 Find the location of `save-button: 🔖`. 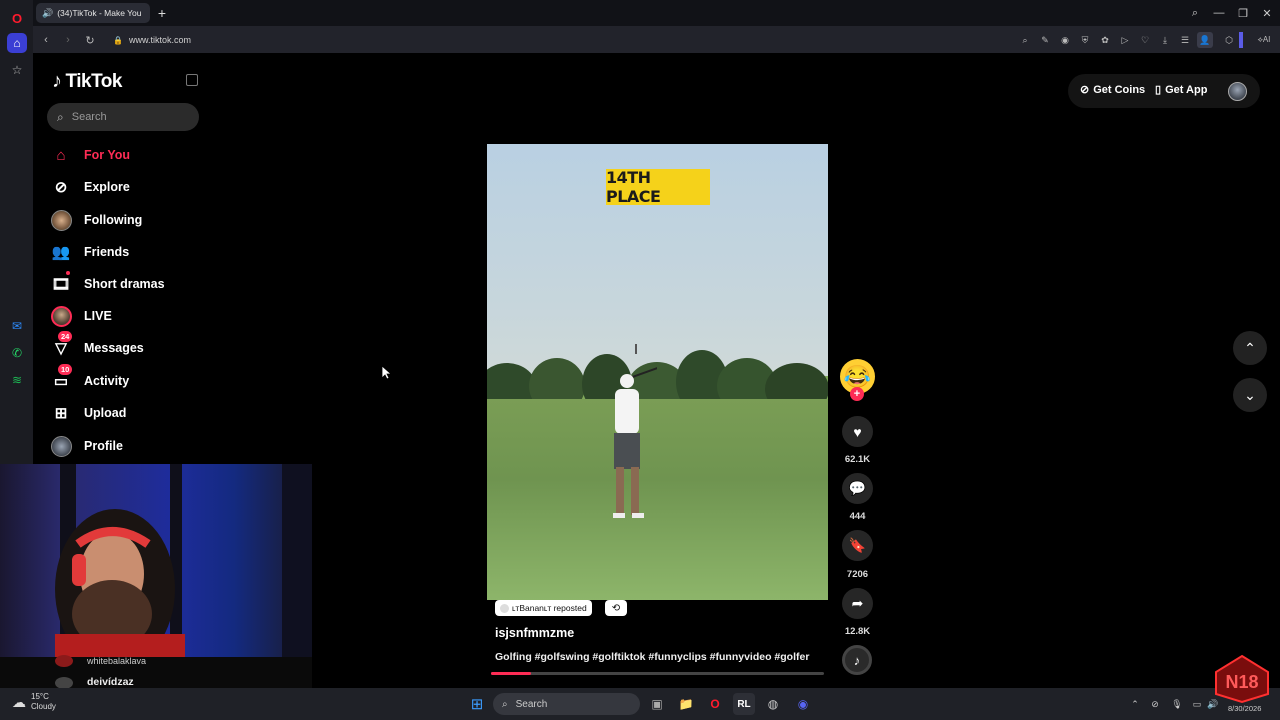

save-button: 🔖 is located at coordinates (857, 545).